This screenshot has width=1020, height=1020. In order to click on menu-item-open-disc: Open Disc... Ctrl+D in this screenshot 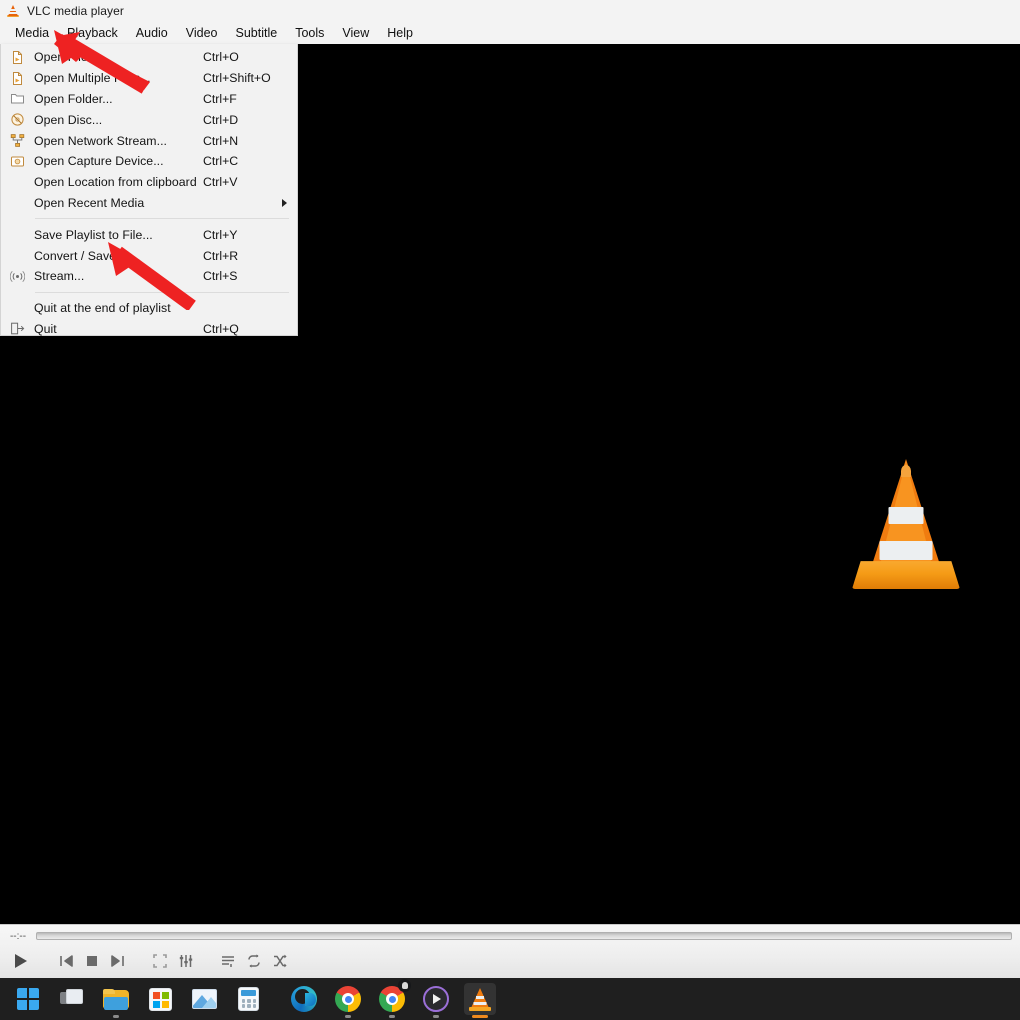, I will do `click(149, 119)`.